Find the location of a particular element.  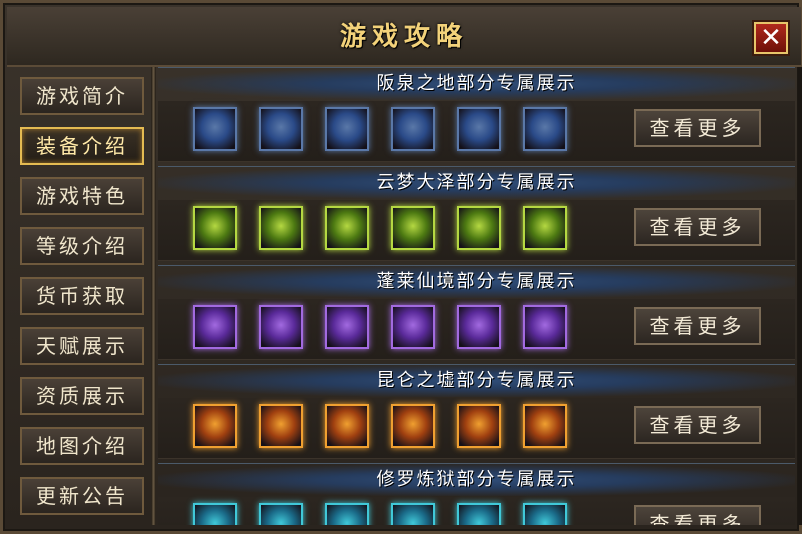

sidebar-item-4: 货币获取 is located at coordinates (82, 296).